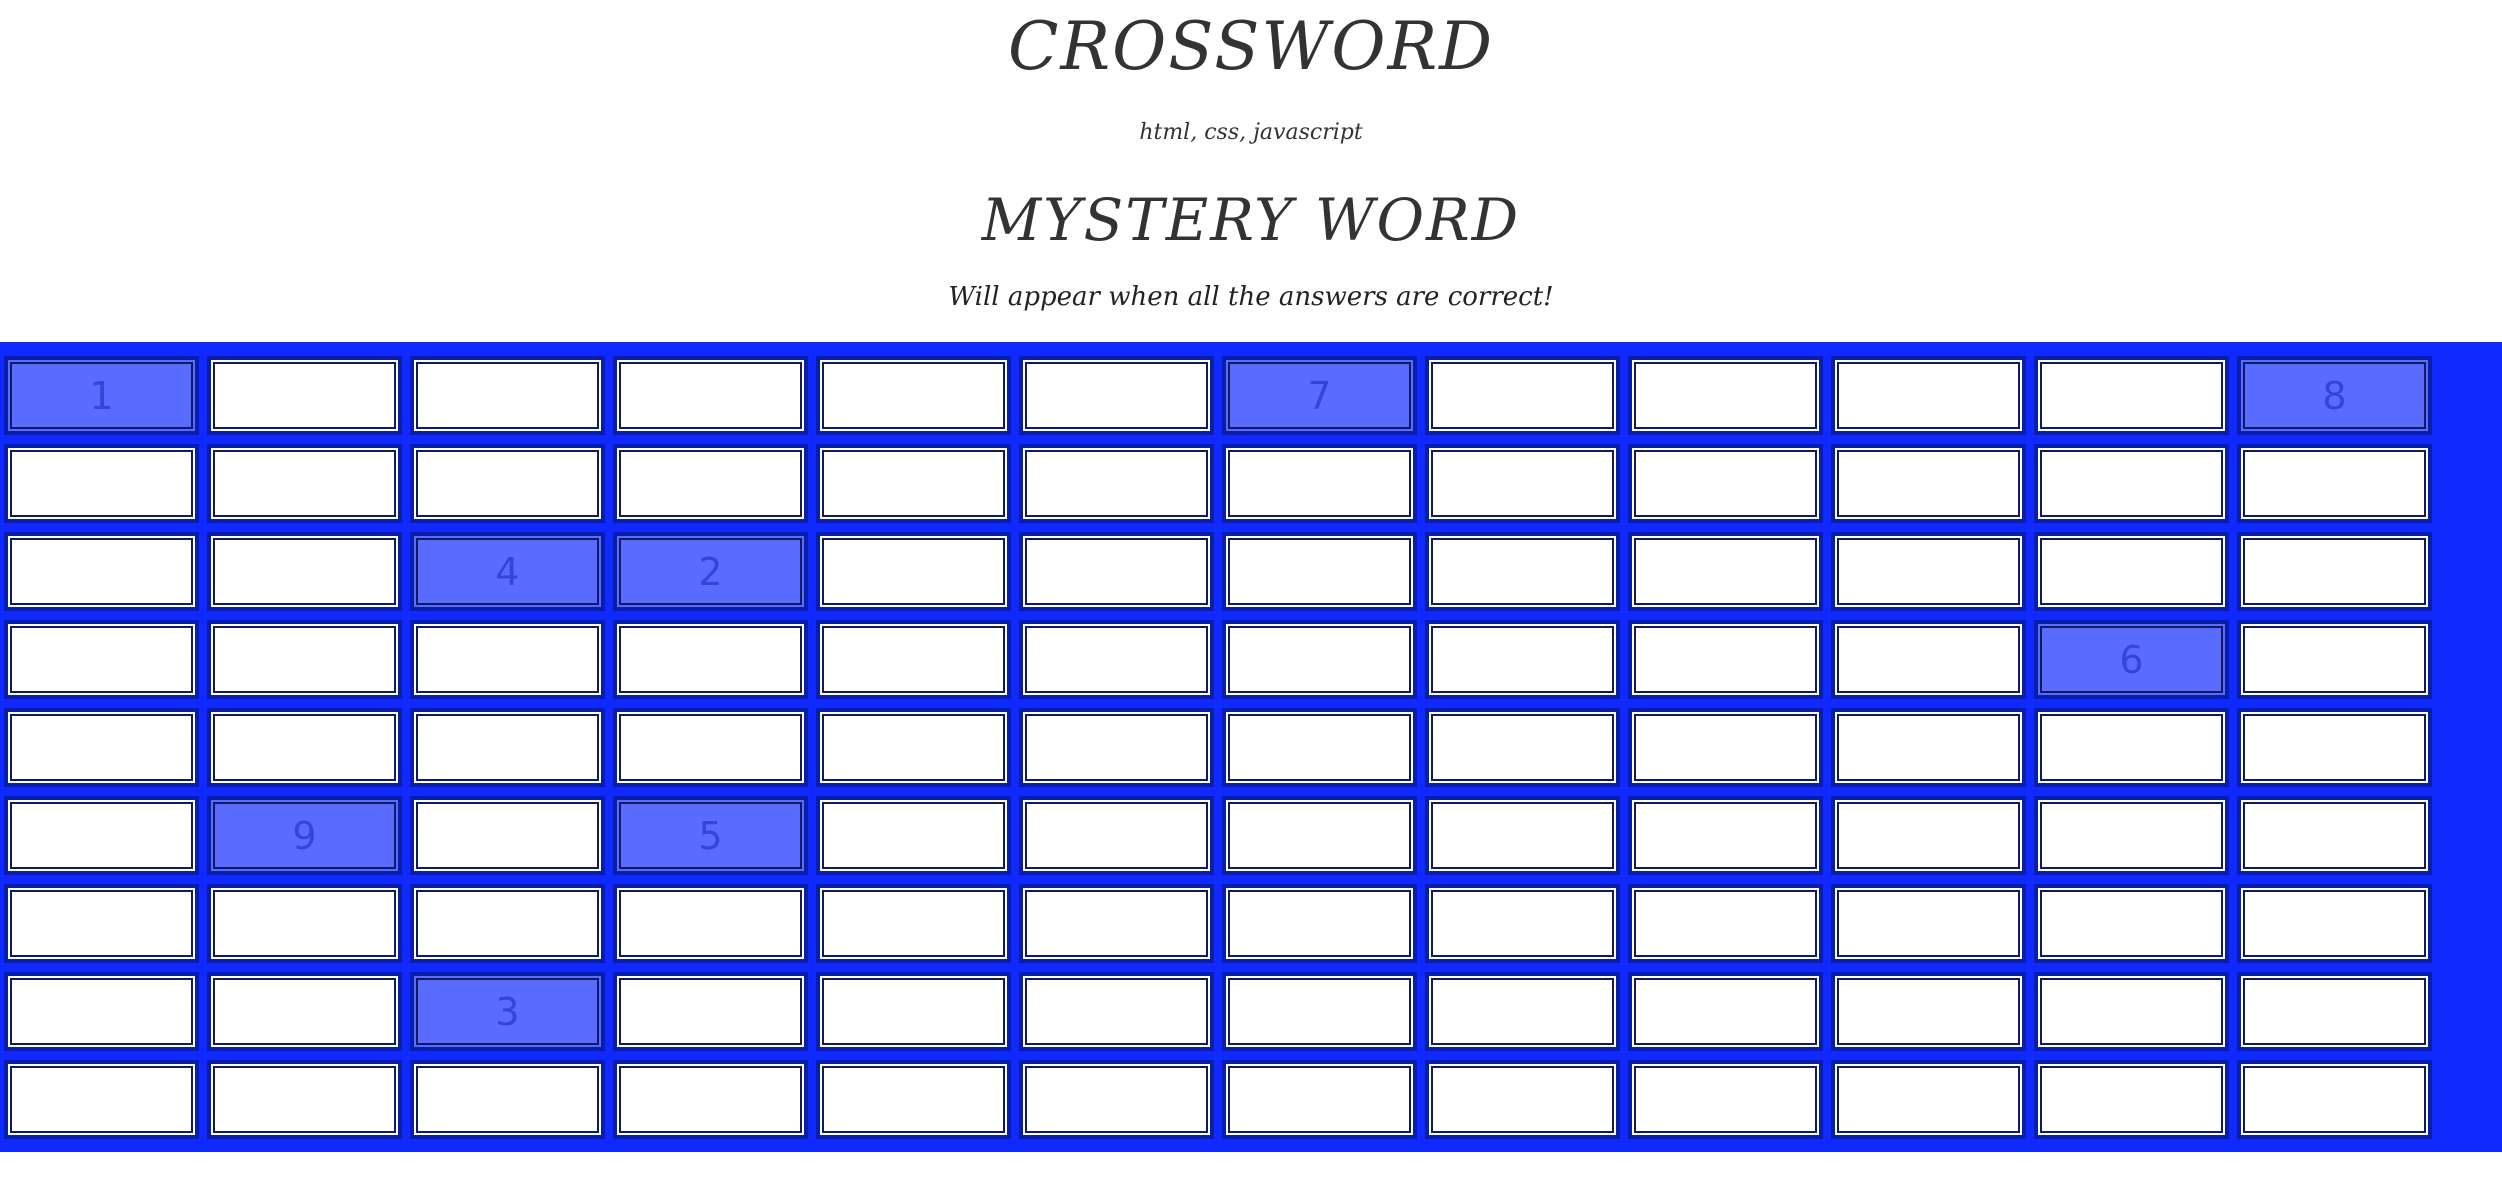 Image resolution: width=2502 pixels, height=1202 pixels. What do you see at coordinates (304, 835) in the screenshot?
I see `crossword-clue-cell: 9` at bounding box center [304, 835].